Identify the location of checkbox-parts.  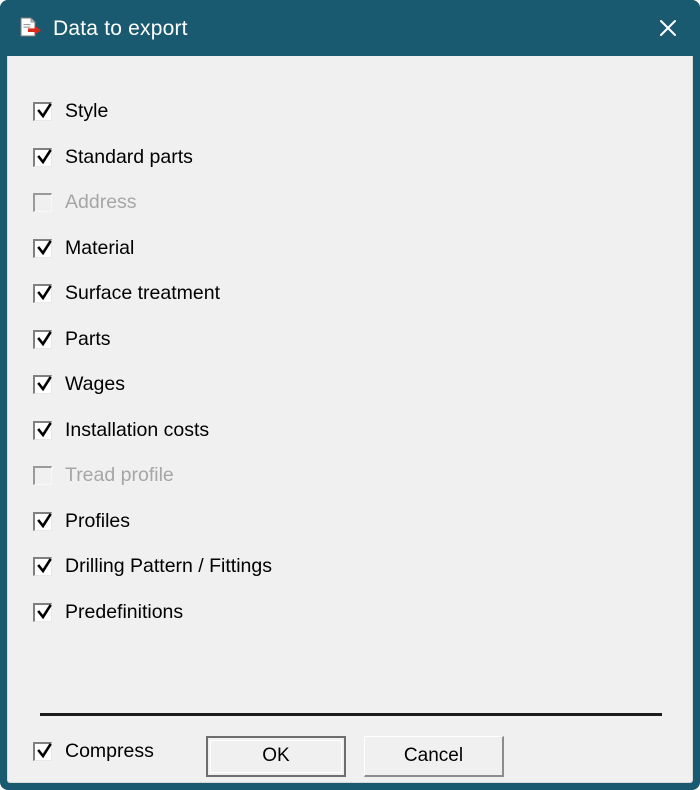
(42, 339).